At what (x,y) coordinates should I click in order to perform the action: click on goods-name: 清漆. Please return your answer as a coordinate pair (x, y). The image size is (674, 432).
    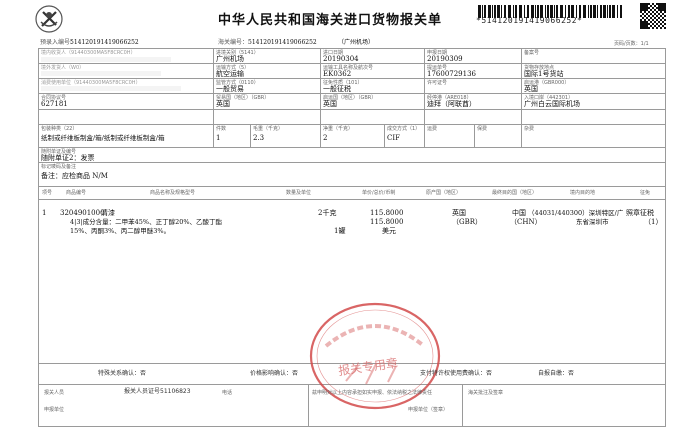
    Looking at the image, I should click on (108, 213).